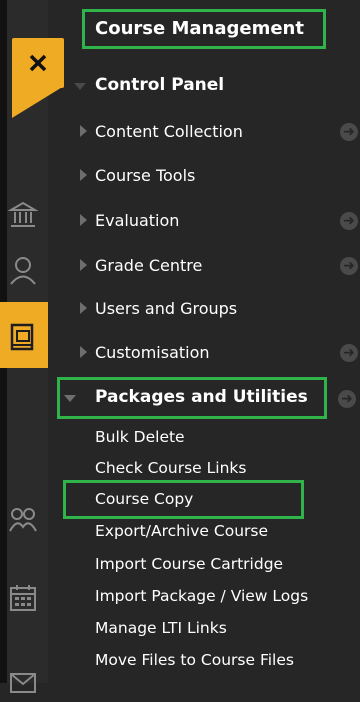 This screenshot has height=702, width=360. Describe the element at coordinates (38, 102) in the screenshot. I see `close-tab-tail` at that location.